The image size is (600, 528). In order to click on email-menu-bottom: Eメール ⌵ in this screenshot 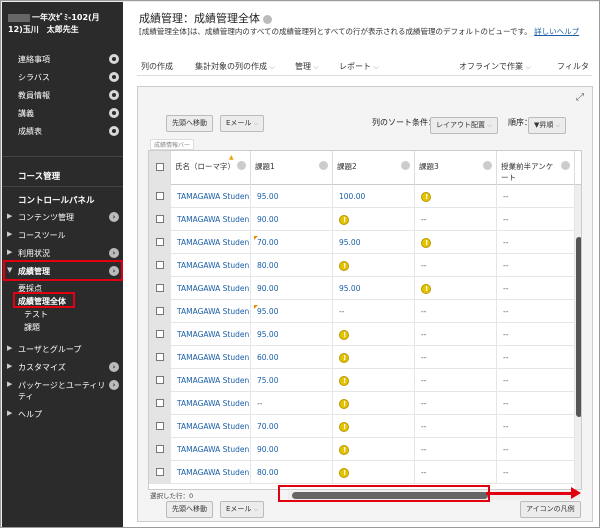, I will do `click(242, 509)`.